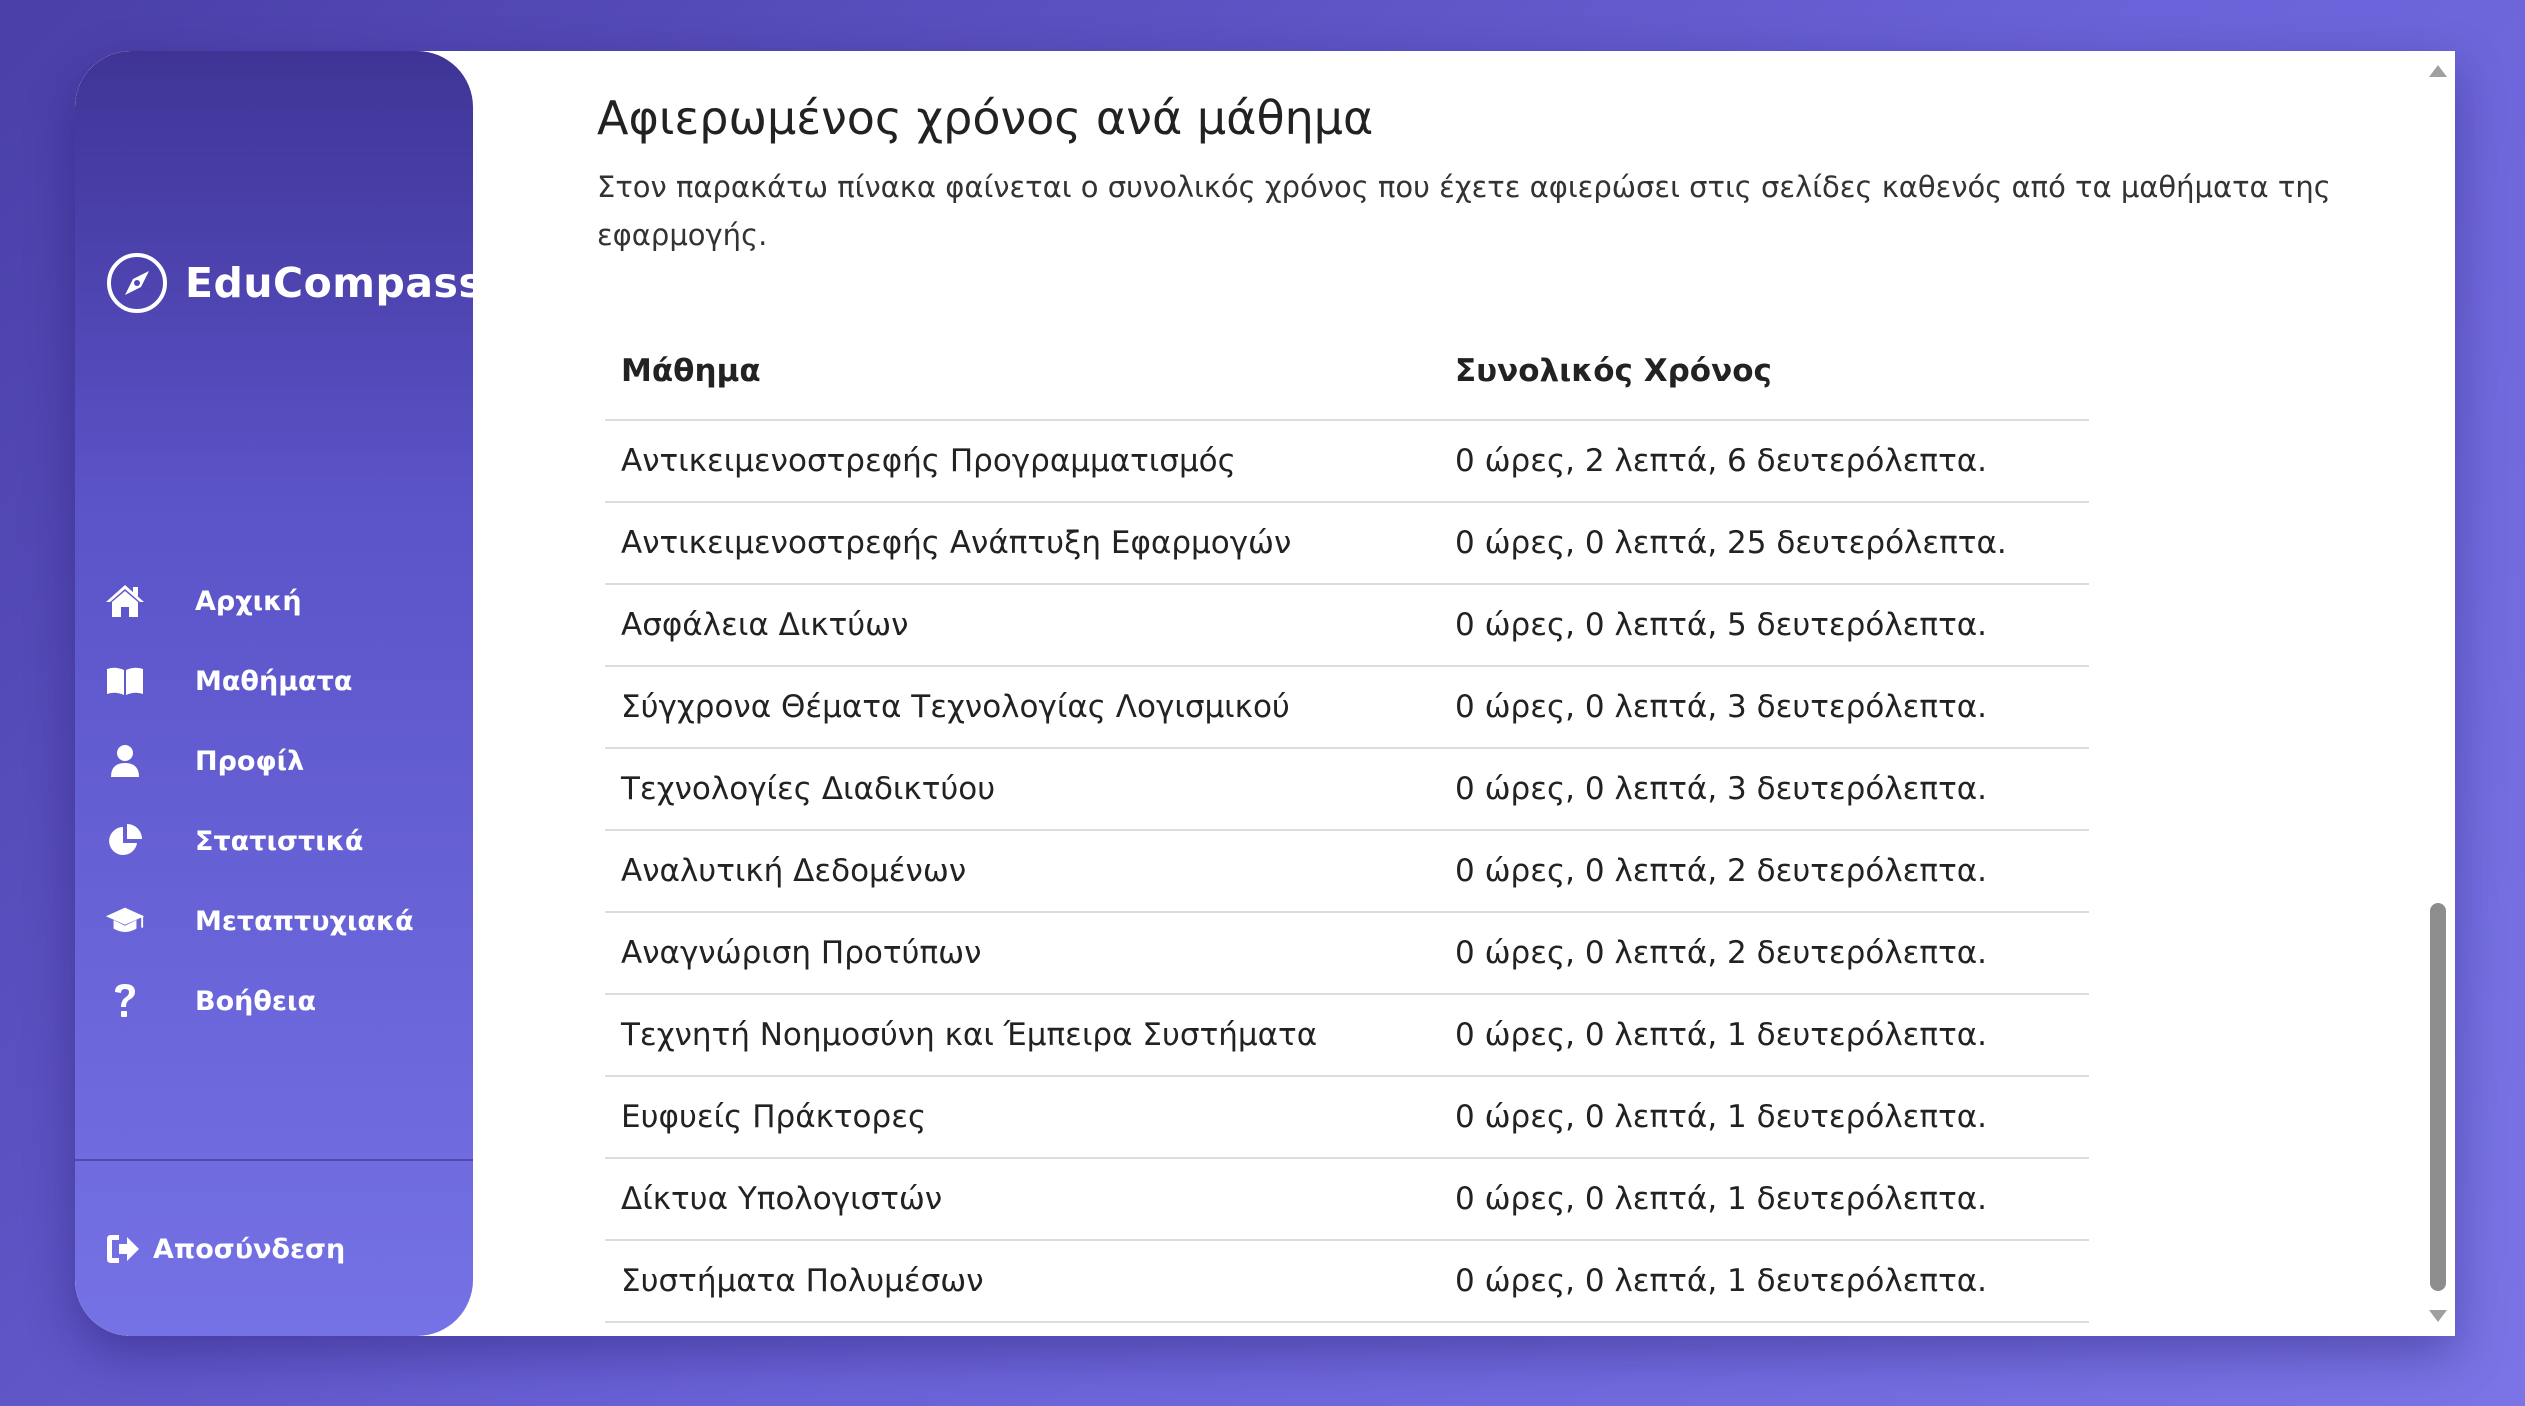  Describe the element at coordinates (1022, 871) in the screenshot. I see `course-name-cell: Αναλυτική Δεδομένων` at that location.